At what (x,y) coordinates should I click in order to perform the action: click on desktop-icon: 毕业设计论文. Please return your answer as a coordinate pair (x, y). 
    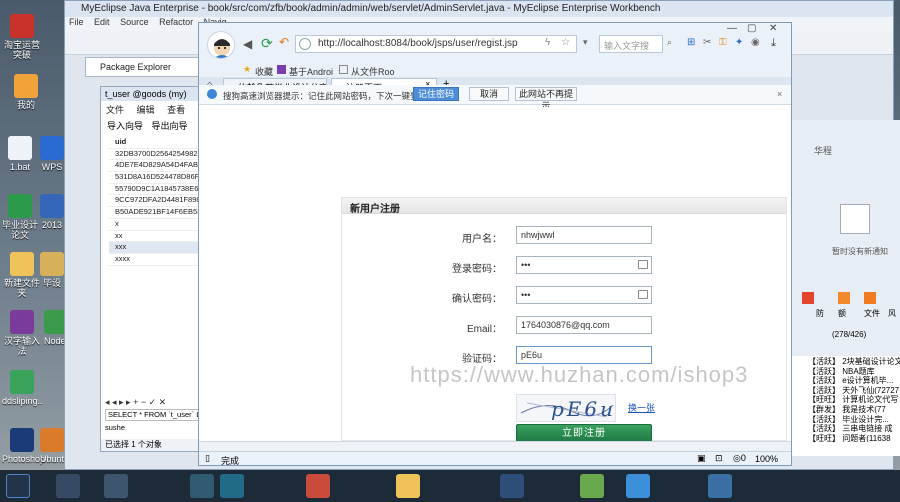
    Looking at the image, I should click on (20, 217).